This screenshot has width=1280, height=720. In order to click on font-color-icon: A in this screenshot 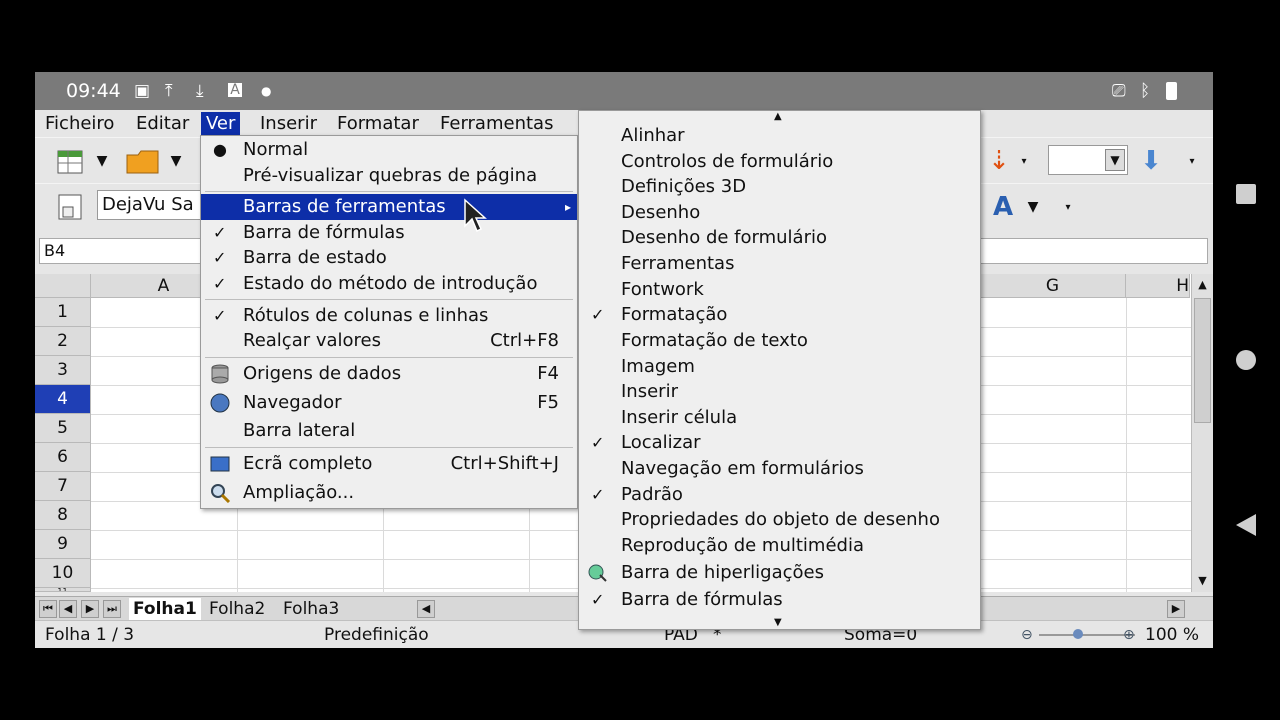, I will do `click(1003, 207)`.